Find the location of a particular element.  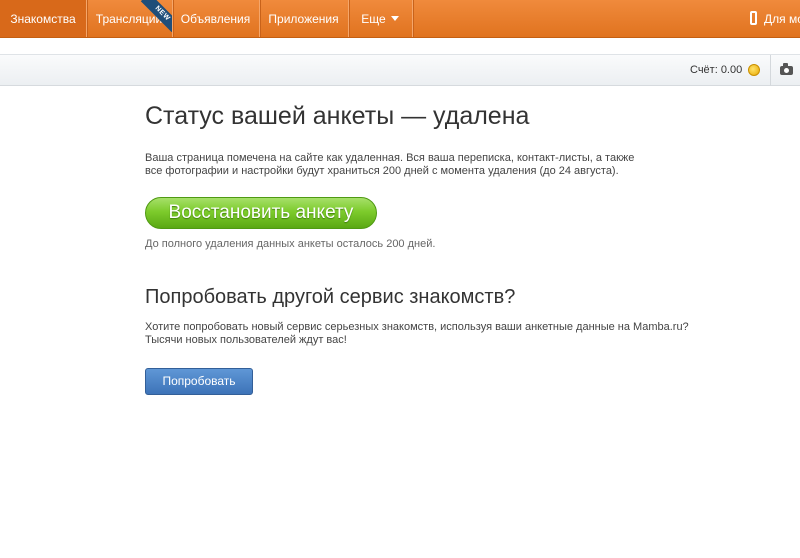

mobile-phone-icon is located at coordinates (753, 18).